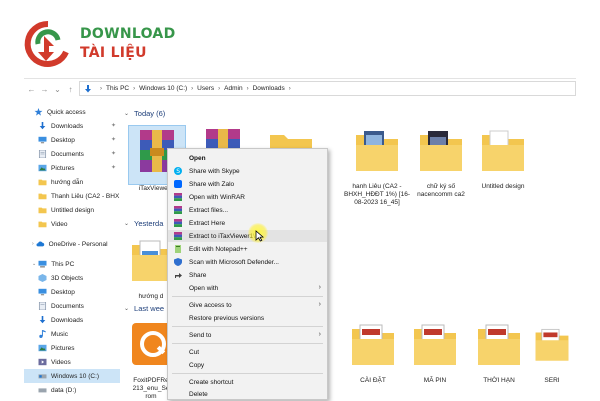  What do you see at coordinates (552, 380) in the screenshot?
I see `file-label: SERI` at bounding box center [552, 380].